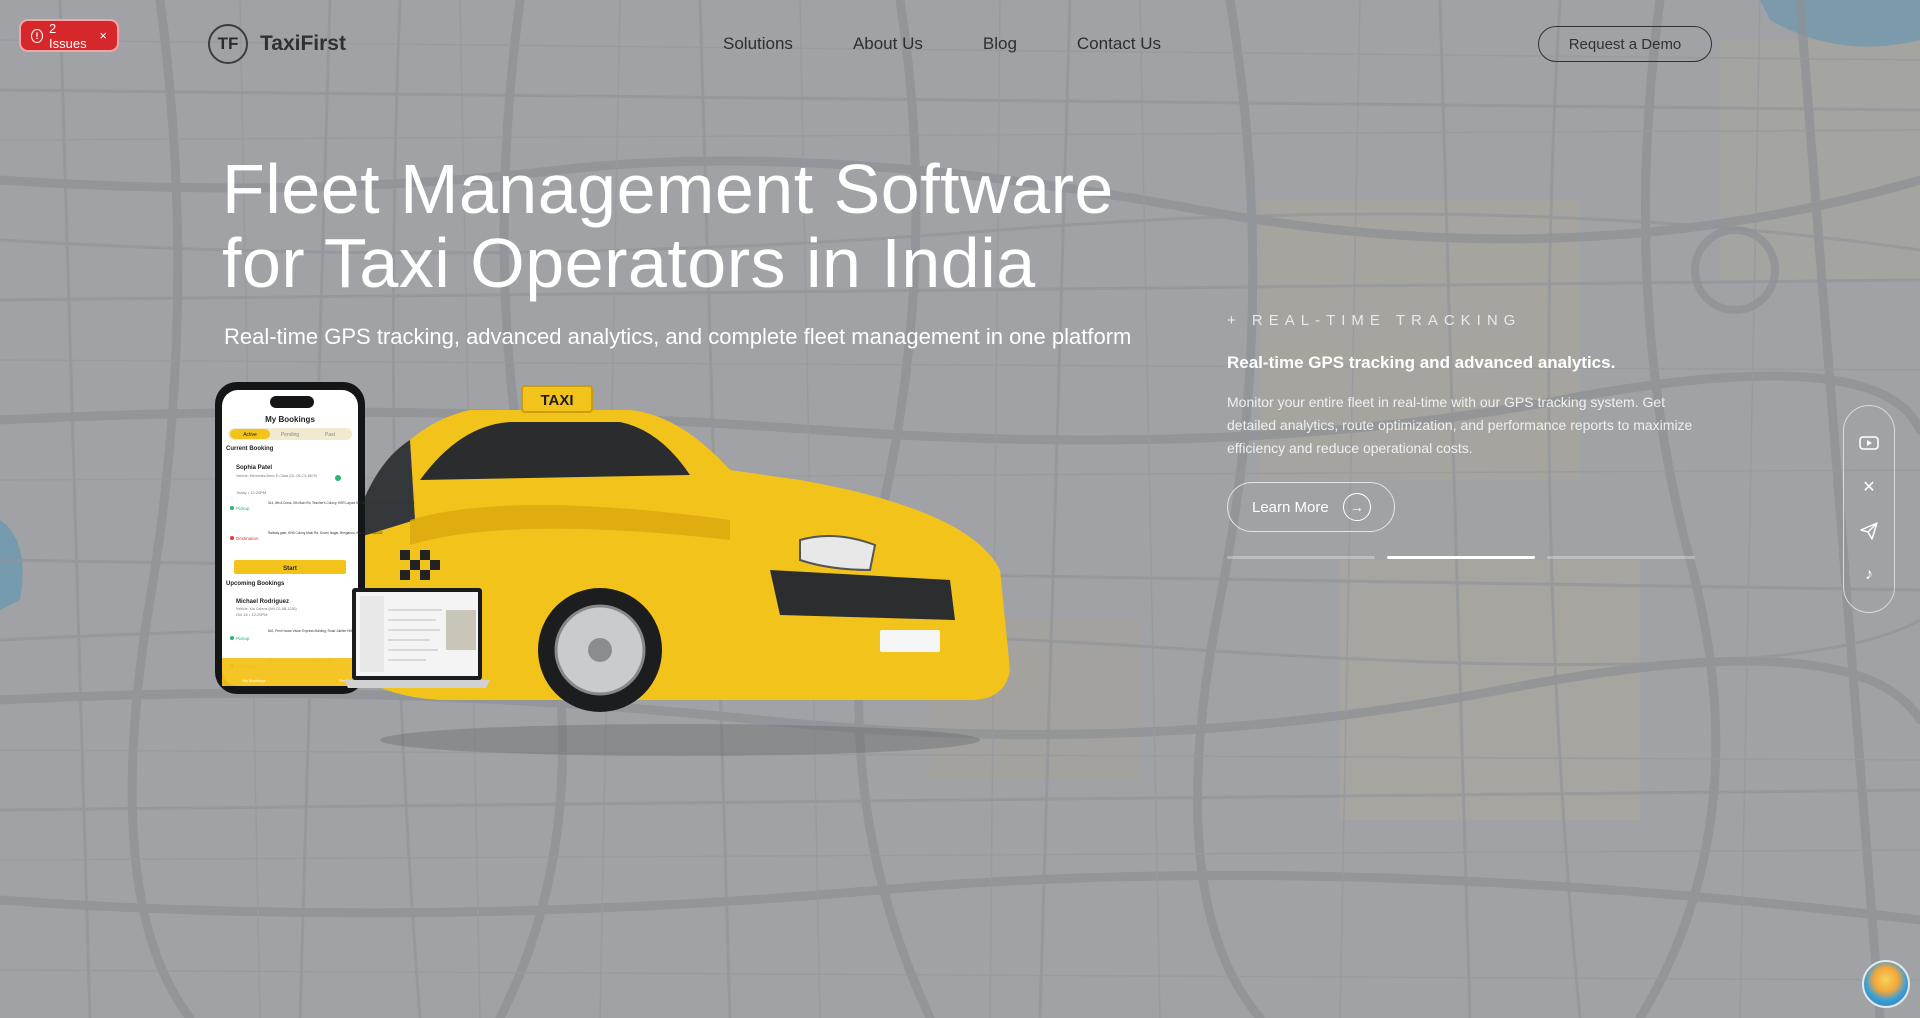 Image resolution: width=1920 pixels, height=1018 pixels. What do you see at coordinates (303, 43) in the screenshot?
I see `logo-text: TaxiFirst` at bounding box center [303, 43].